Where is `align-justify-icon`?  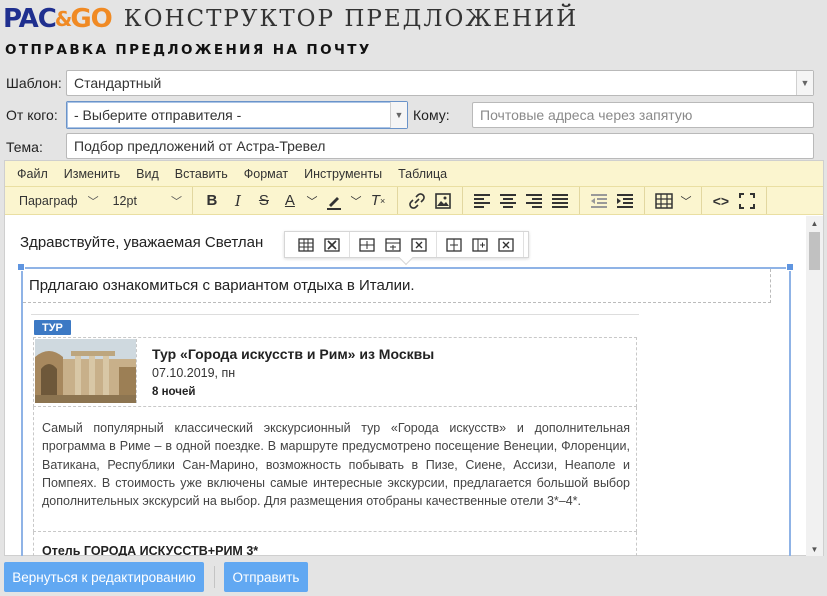 align-justify-icon is located at coordinates (560, 201).